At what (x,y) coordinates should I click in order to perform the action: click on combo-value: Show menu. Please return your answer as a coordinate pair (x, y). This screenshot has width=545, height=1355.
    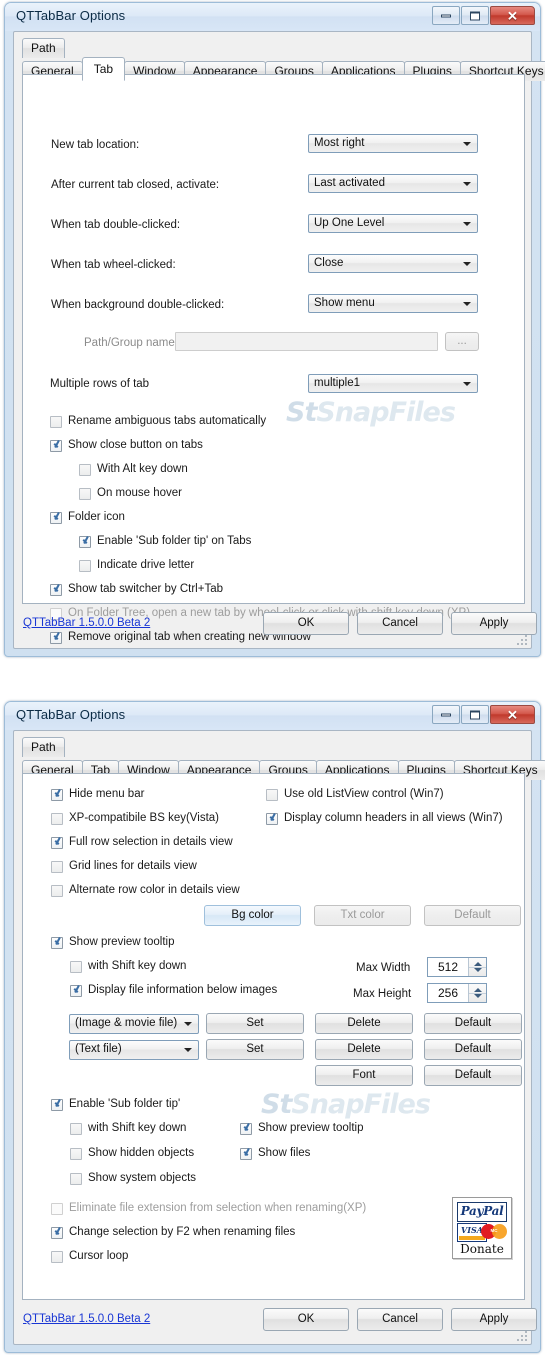
    Looking at the image, I should click on (344, 303).